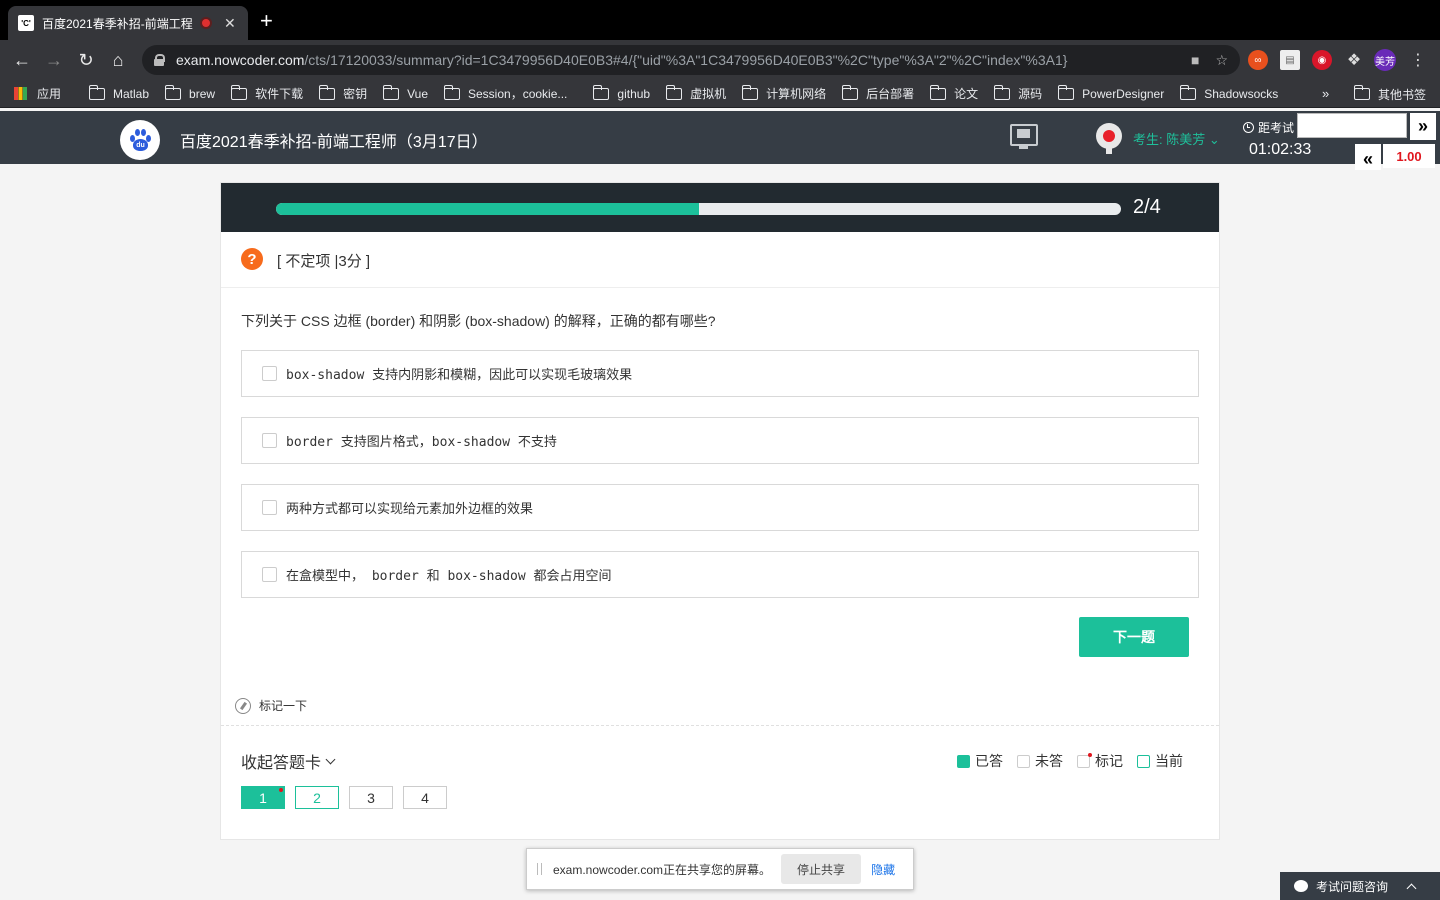 The height and width of the screenshot is (900, 1440). I want to click on reload-icon: ↻, so click(86, 60).